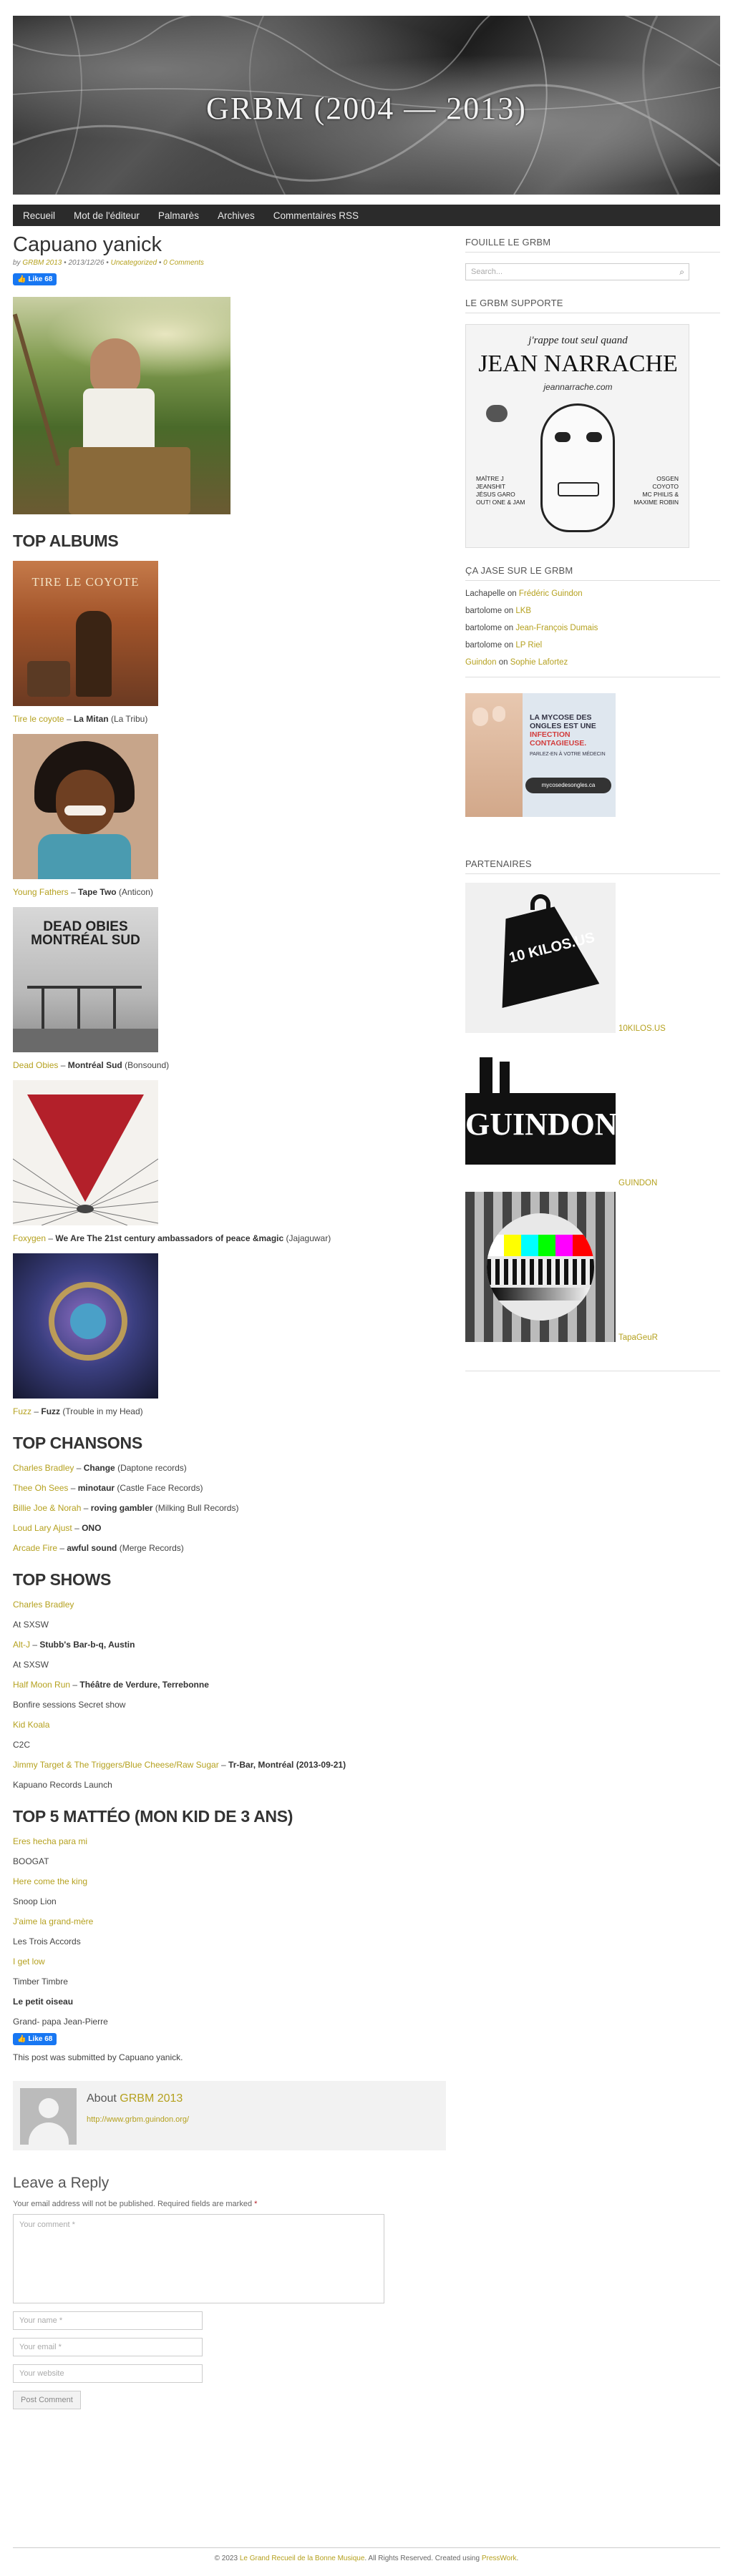  I want to click on album-artist-link: Foxygen, so click(29, 1238).